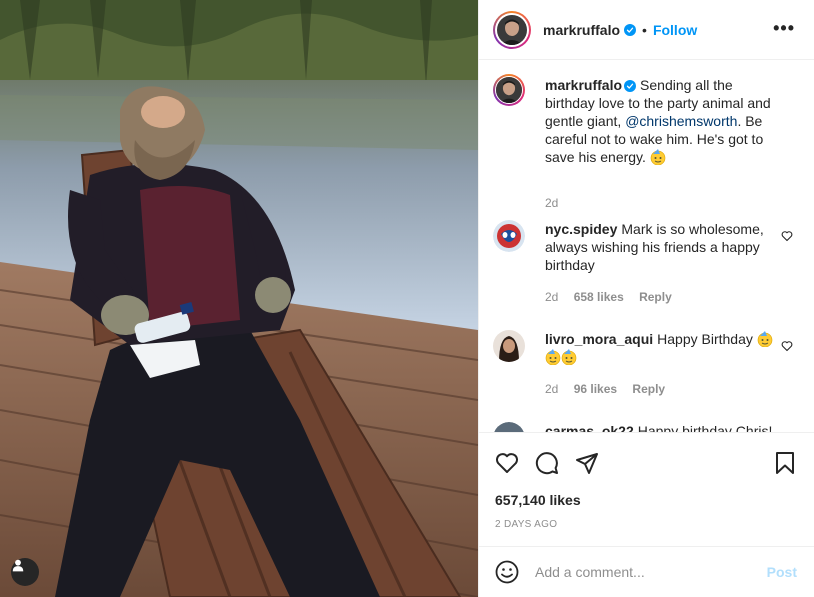  I want to click on caption-username: markruffalo, so click(583, 85).